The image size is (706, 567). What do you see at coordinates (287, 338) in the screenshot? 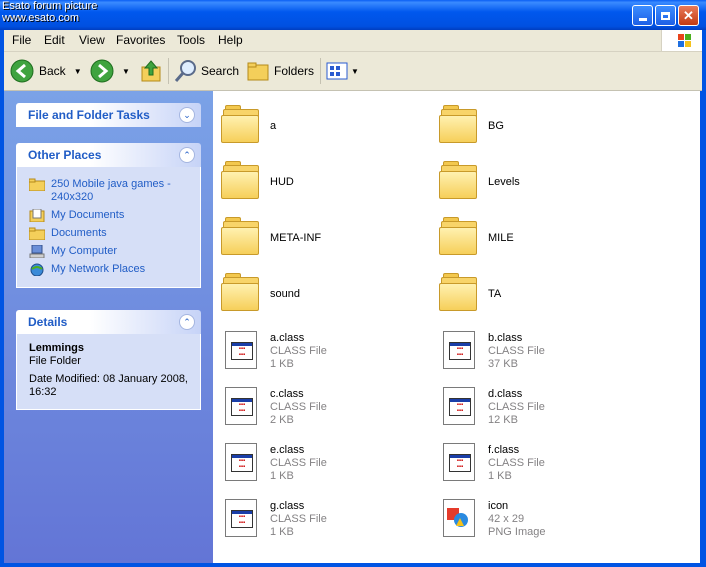
I see `file-name: a.class` at bounding box center [287, 338].